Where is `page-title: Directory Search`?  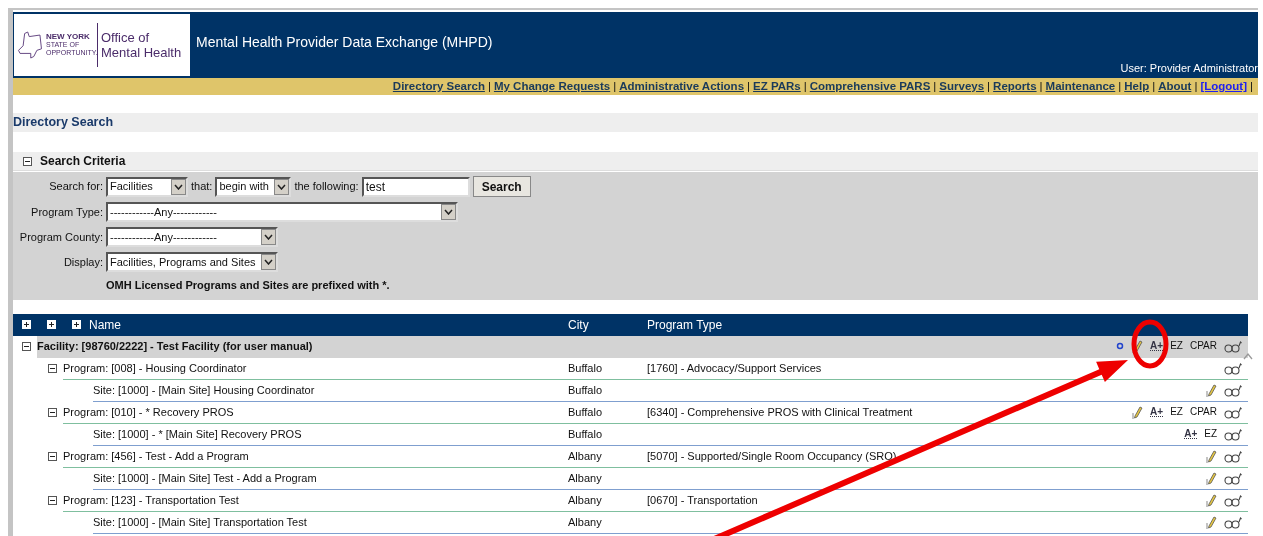
page-title: Directory Search is located at coordinates (63, 123).